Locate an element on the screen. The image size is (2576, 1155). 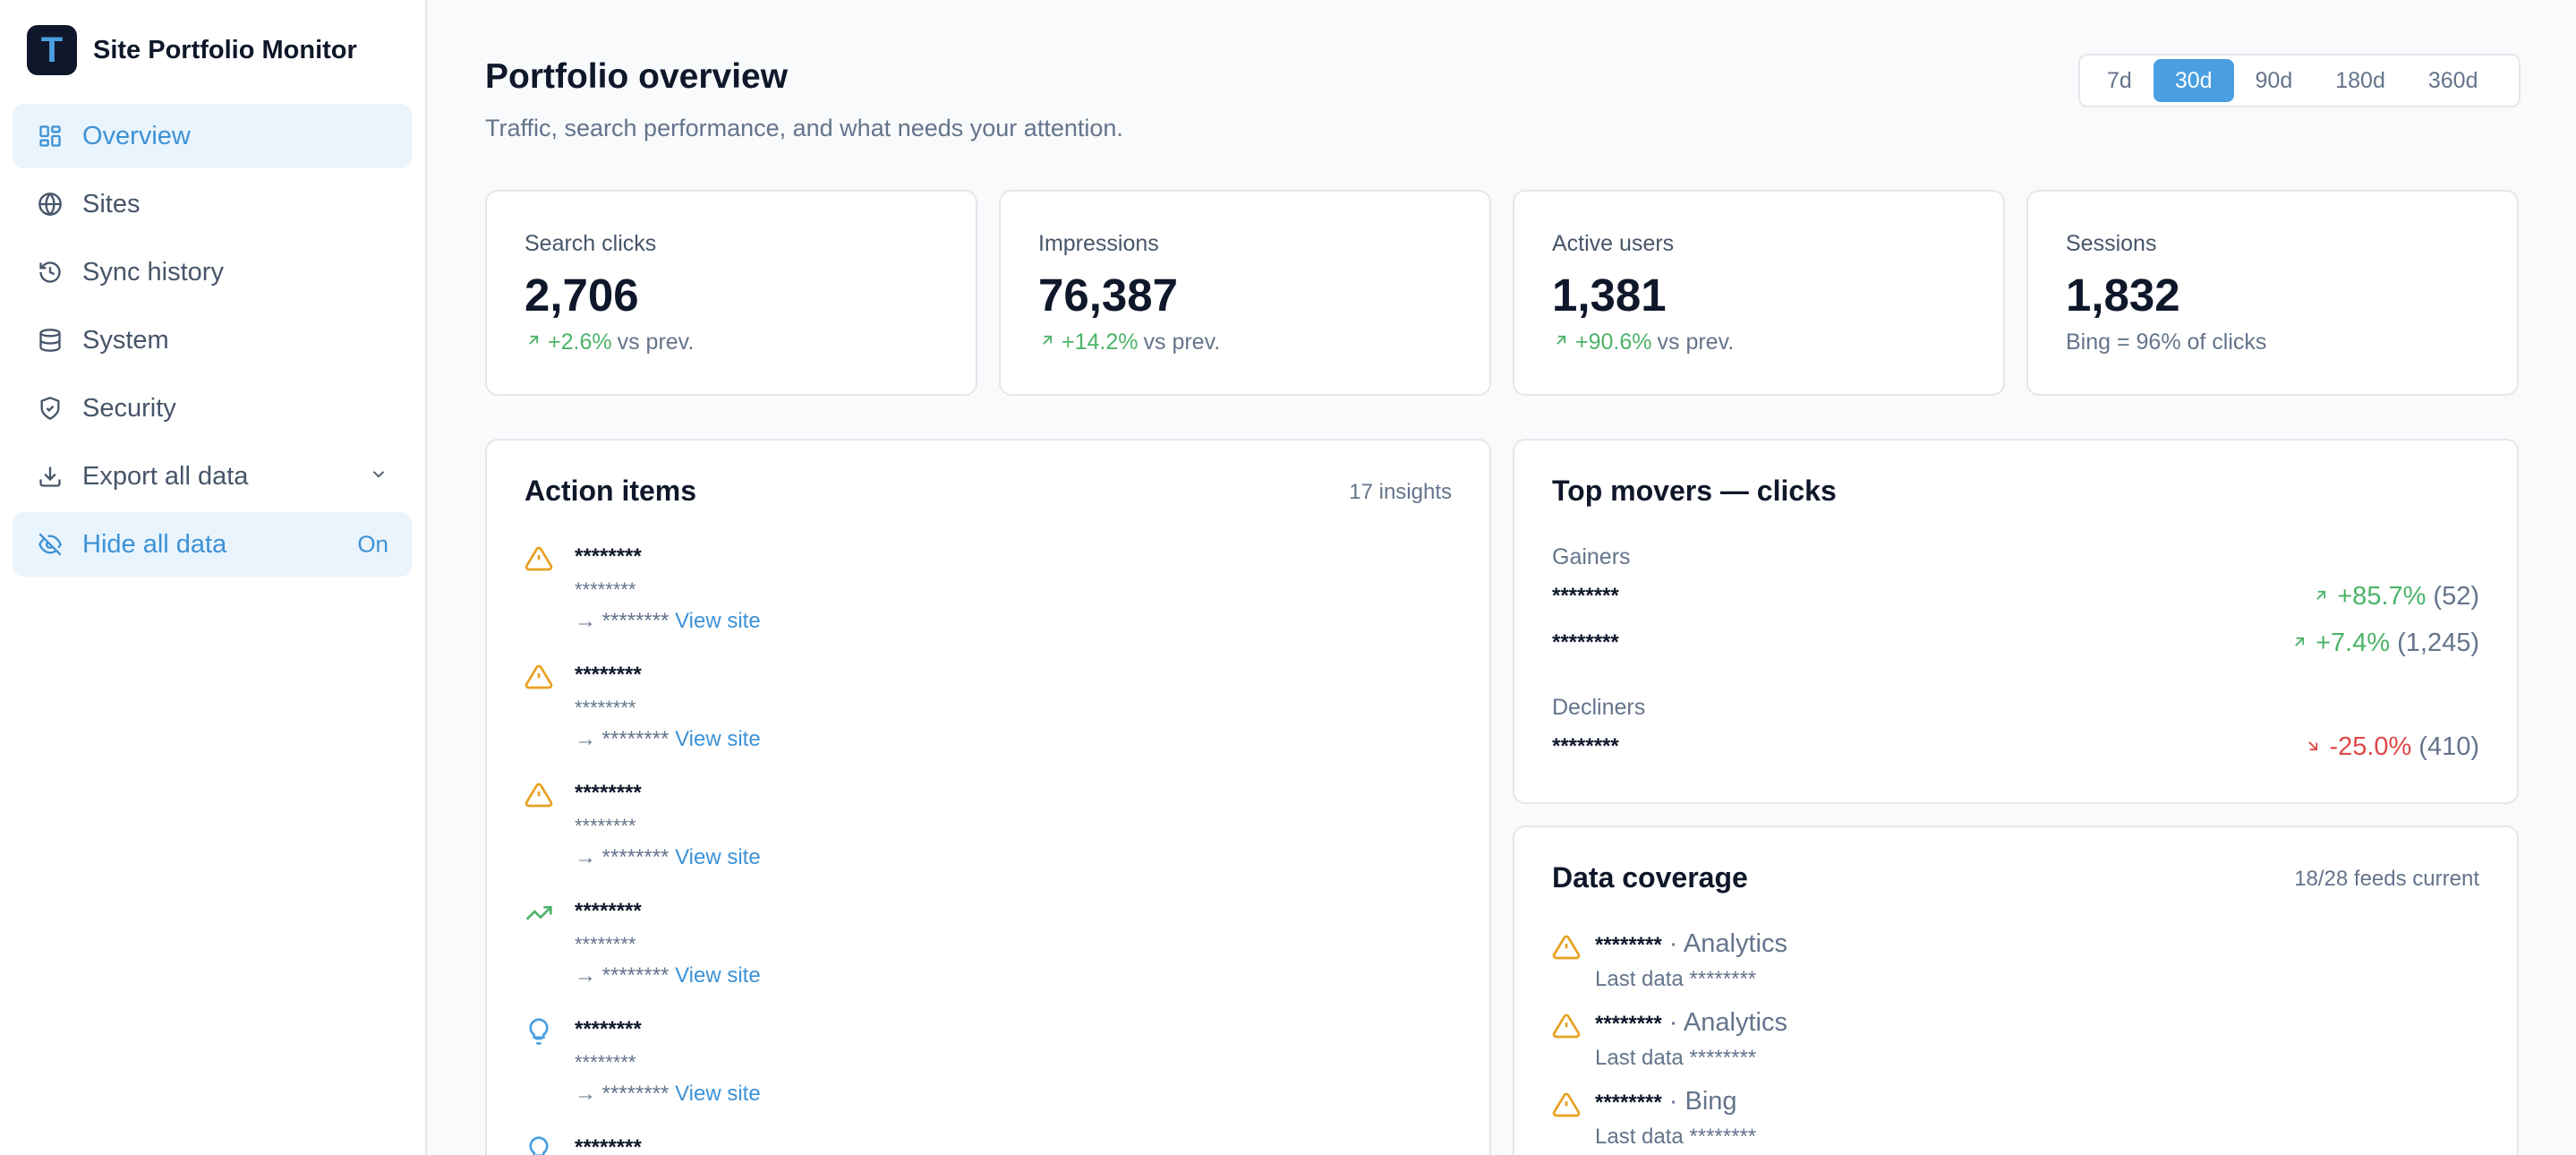
stat-label: Impressions is located at coordinates (1098, 243).